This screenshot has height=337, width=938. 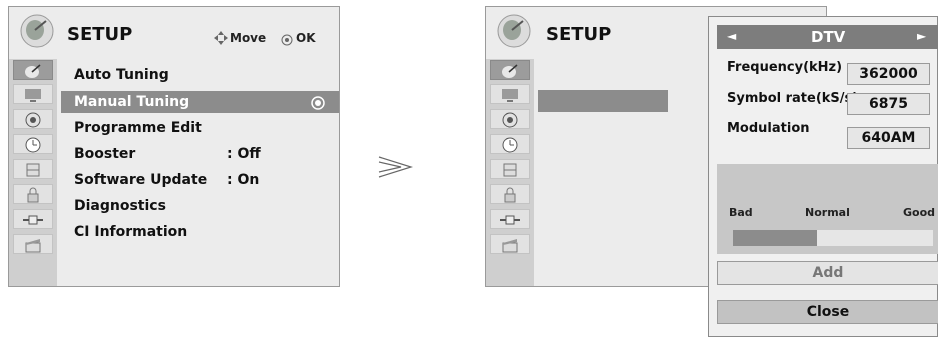 What do you see at coordinates (306, 38) in the screenshot?
I see `ok-hint: OK` at bounding box center [306, 38].